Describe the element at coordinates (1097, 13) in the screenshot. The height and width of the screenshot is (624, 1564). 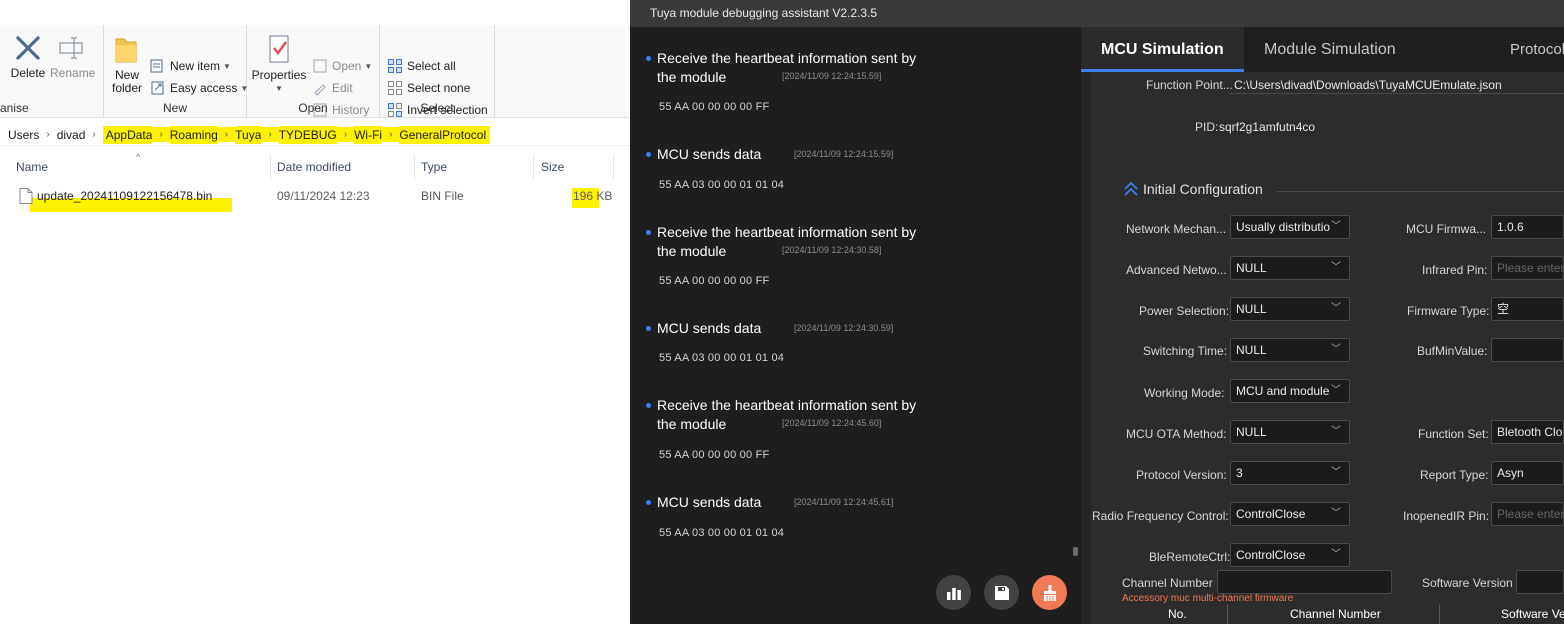
I see `window-title: Tuya module debugging assistant V2.2.3.5` at that location.